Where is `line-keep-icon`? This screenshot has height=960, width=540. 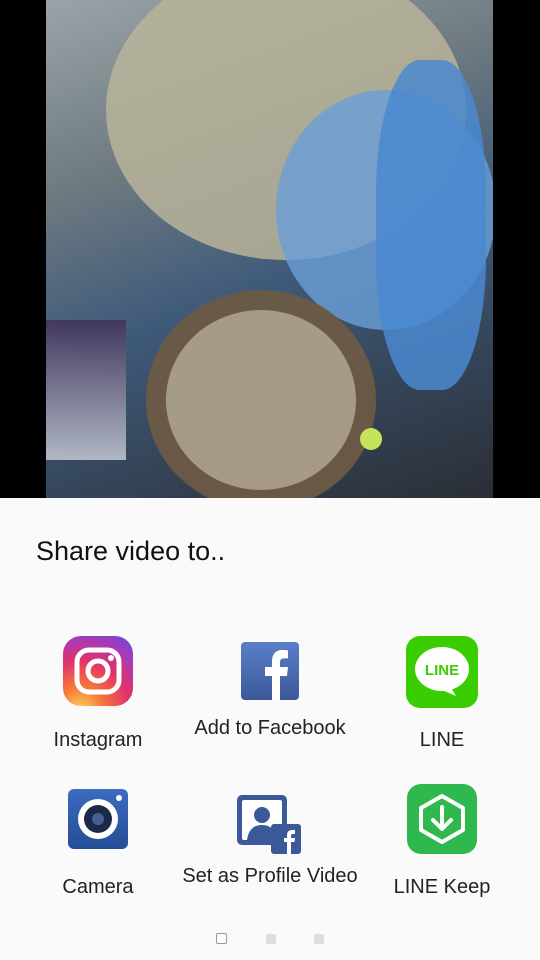
line-keep-icon is located at coordinates (442, 819).